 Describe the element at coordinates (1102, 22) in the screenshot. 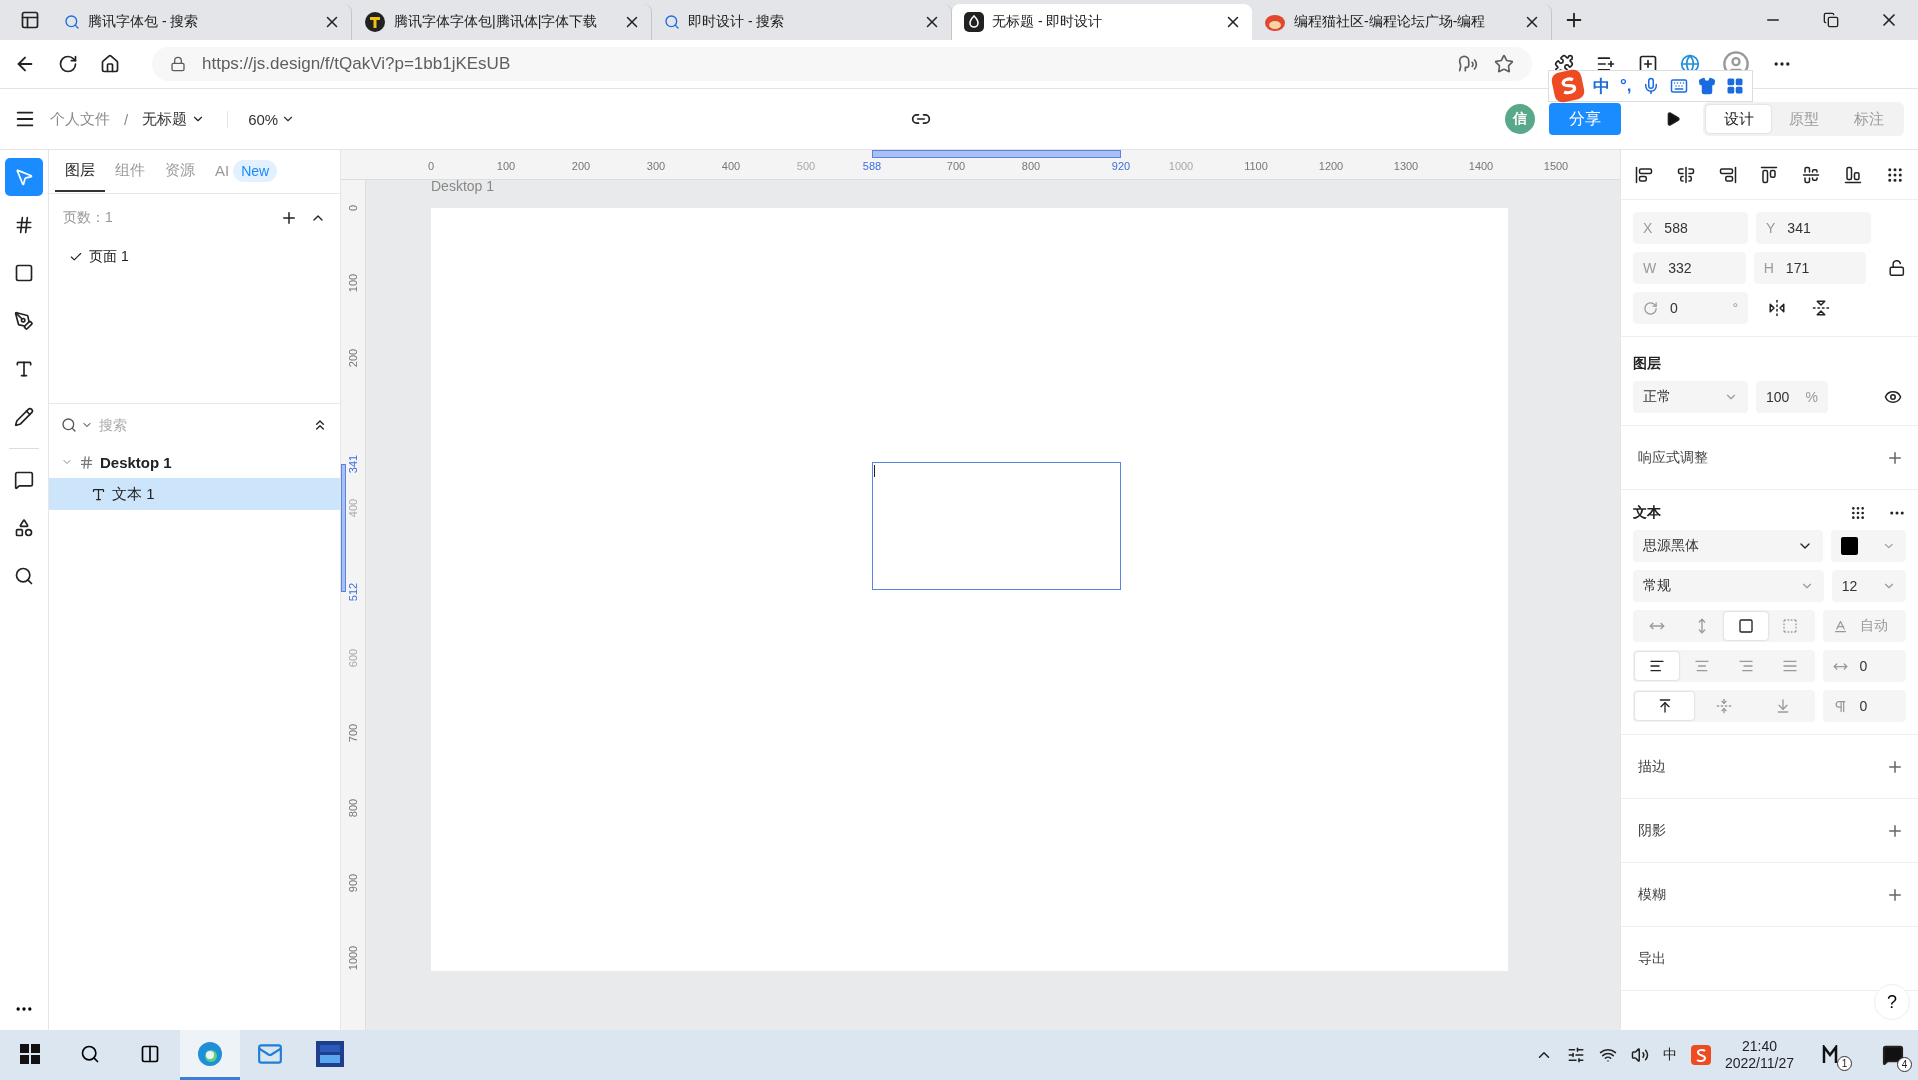

I see `browser-tab: 无标题 - 即时设计` at that location.